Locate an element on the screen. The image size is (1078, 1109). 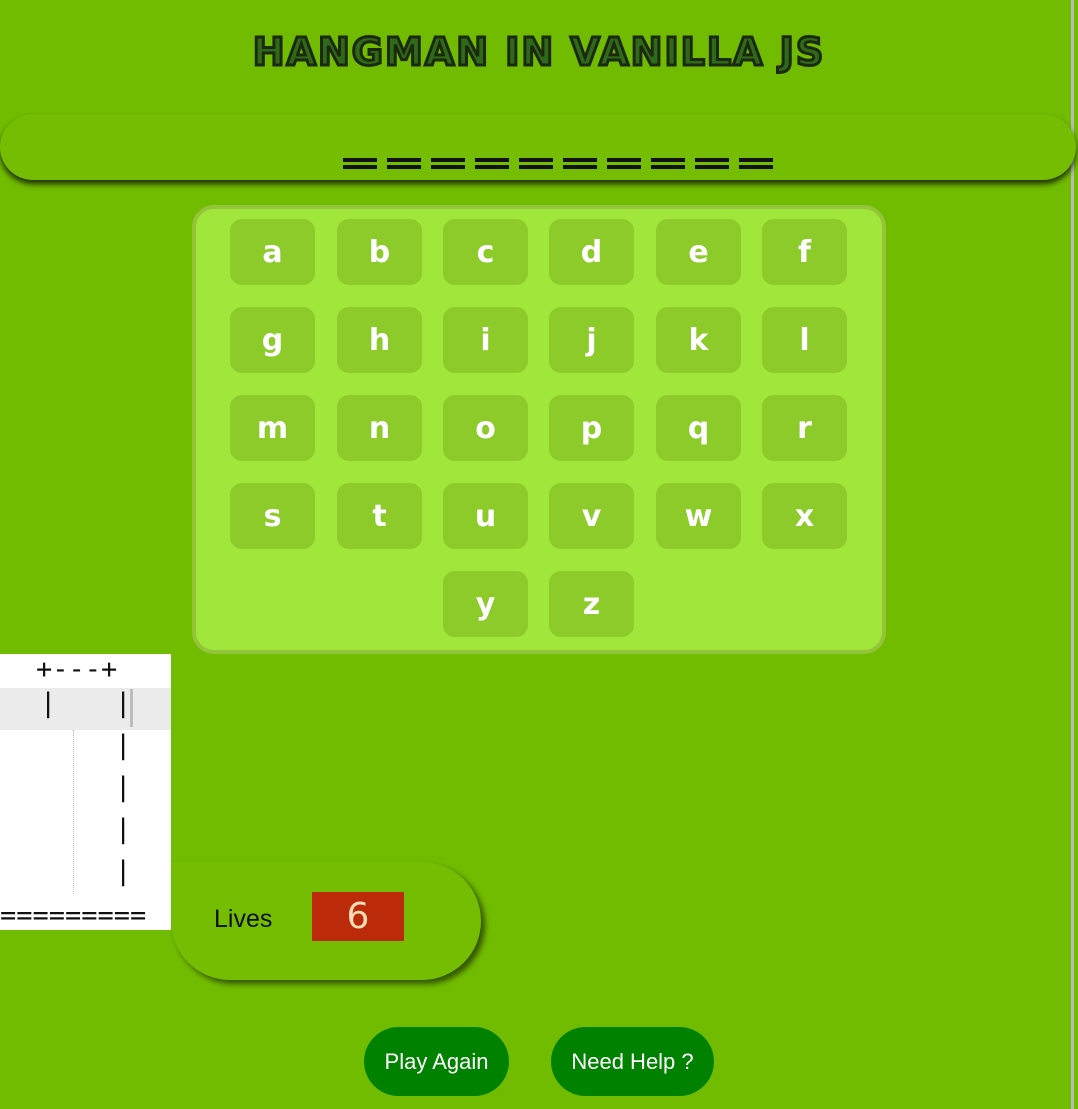
gallows-beam: +---+ is located at coordinates (77, 669).